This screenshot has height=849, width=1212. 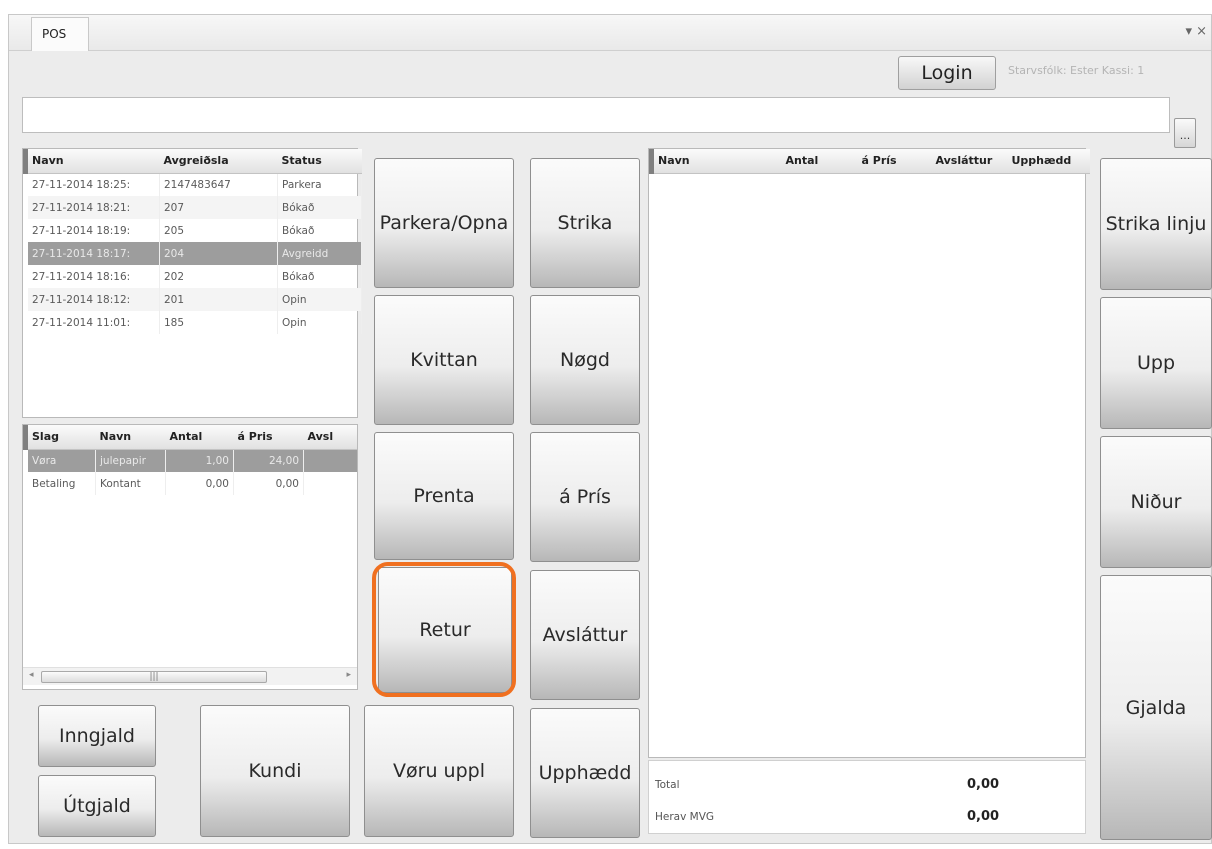 I want to click on tab-pos: POS, so click(x=60, y=34).